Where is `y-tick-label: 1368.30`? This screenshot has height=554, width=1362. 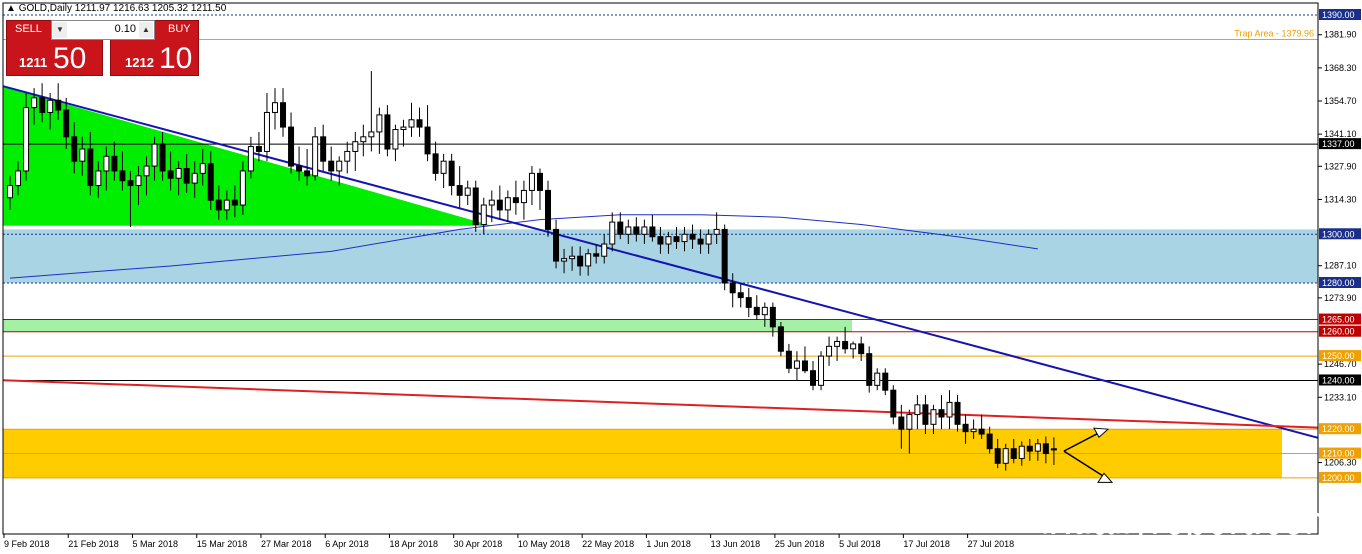 y-tick-label: 1368.30 is located at coordinates (1340, 68).